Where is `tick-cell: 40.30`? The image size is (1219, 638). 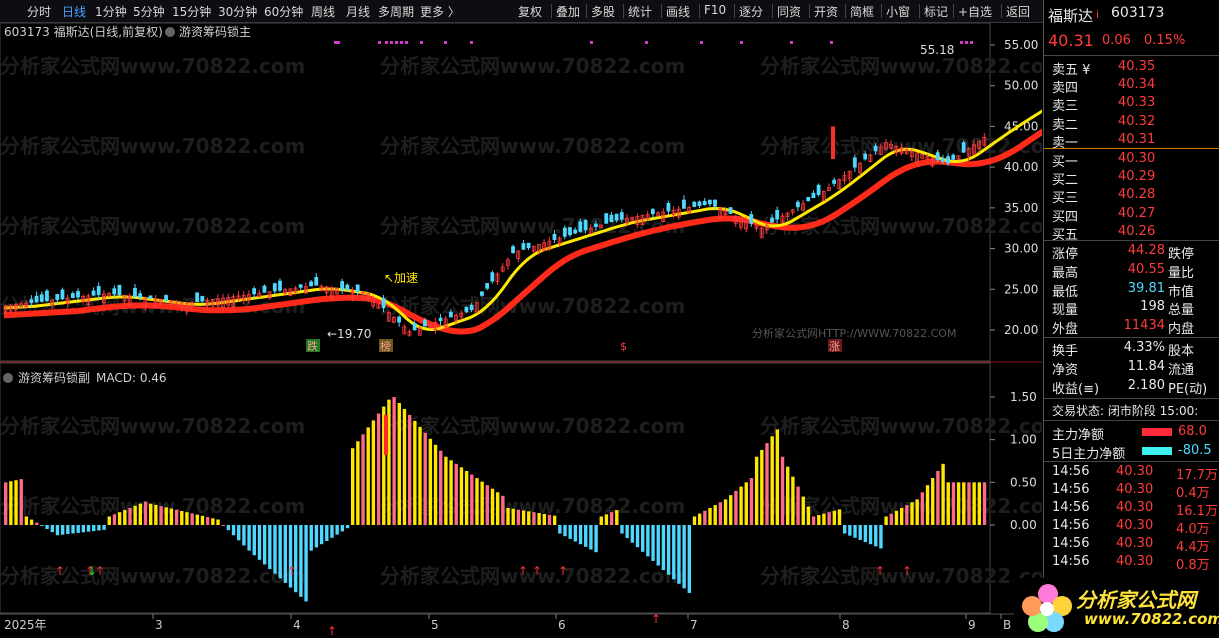 tick-cell: 40.30 is located at coordinates (1135, 489).